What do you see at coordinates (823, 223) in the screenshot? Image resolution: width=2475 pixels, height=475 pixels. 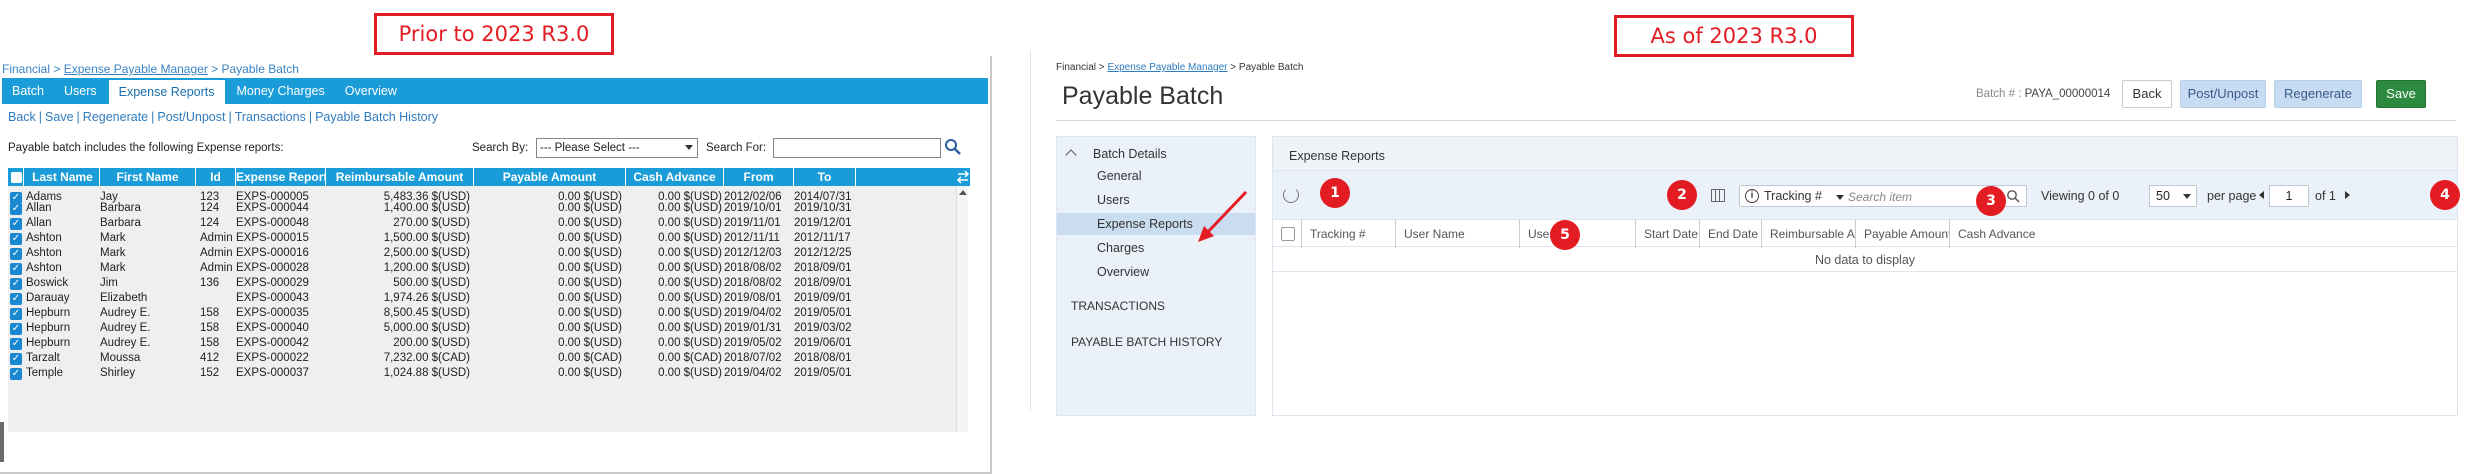 I see `cell-to: 2019/12/01` at bounding box center [823, 223].